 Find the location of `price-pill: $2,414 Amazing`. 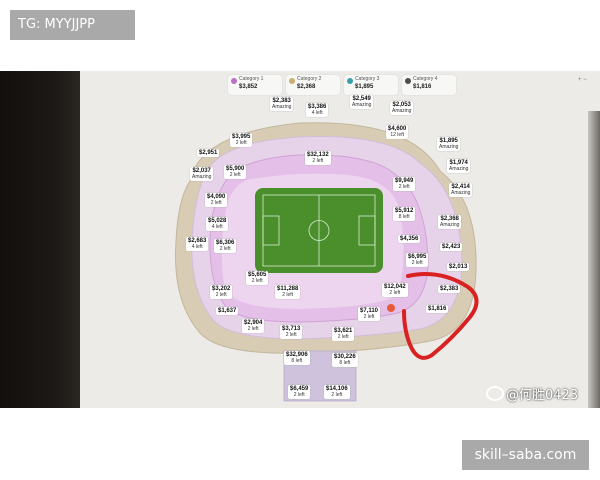

price-pill: $2,414 Amazing is located at coordinates (461, 190).